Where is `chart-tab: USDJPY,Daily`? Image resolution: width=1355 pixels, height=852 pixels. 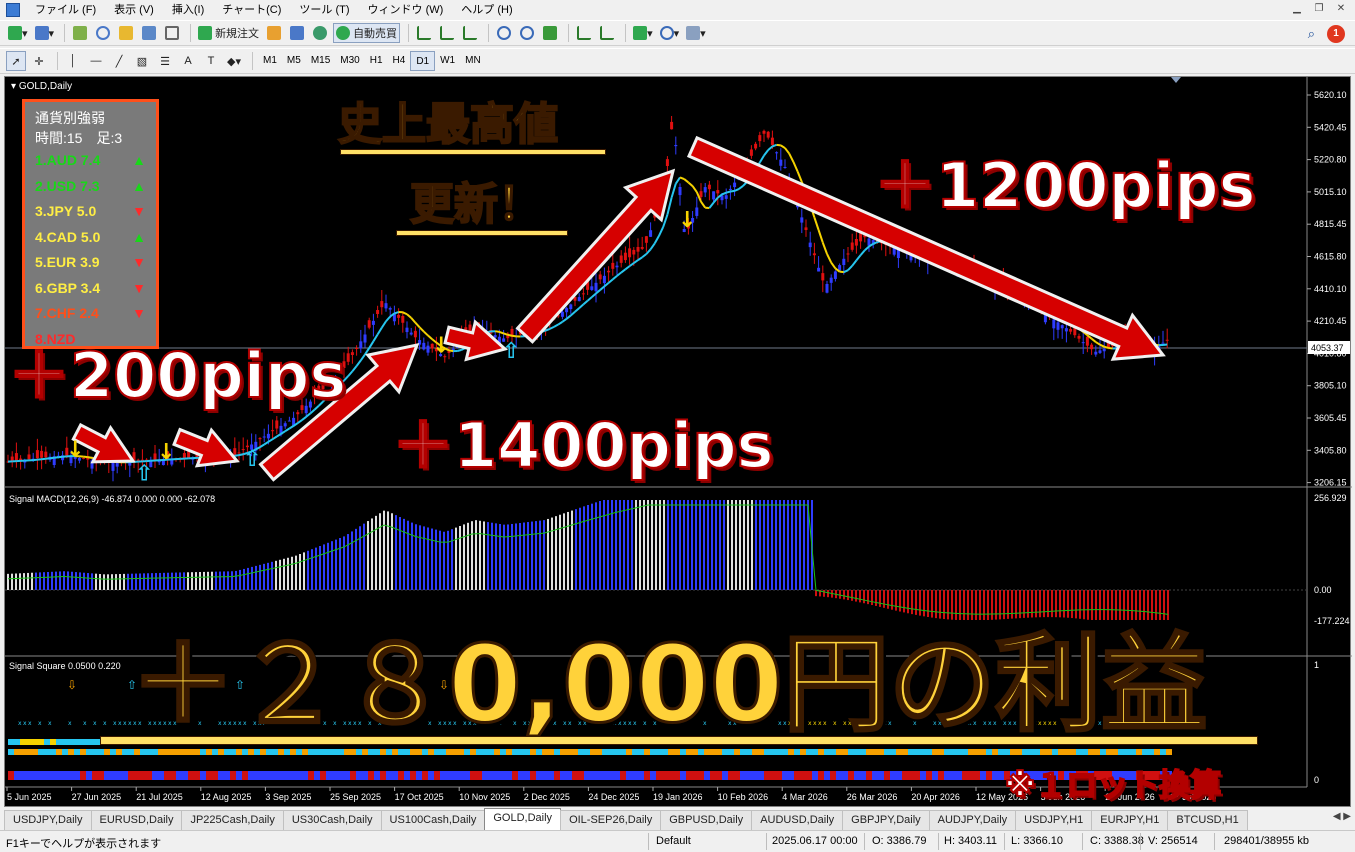
chart-tab: USDJPY,Daily is located at coordinates (48, 820).